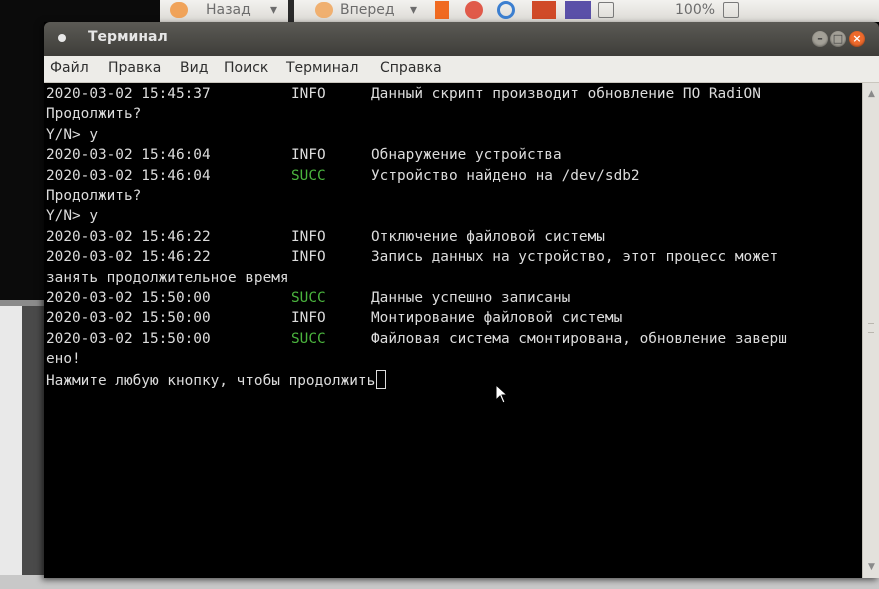  I want to click on terminal-text: ено!, so click(63, 359).